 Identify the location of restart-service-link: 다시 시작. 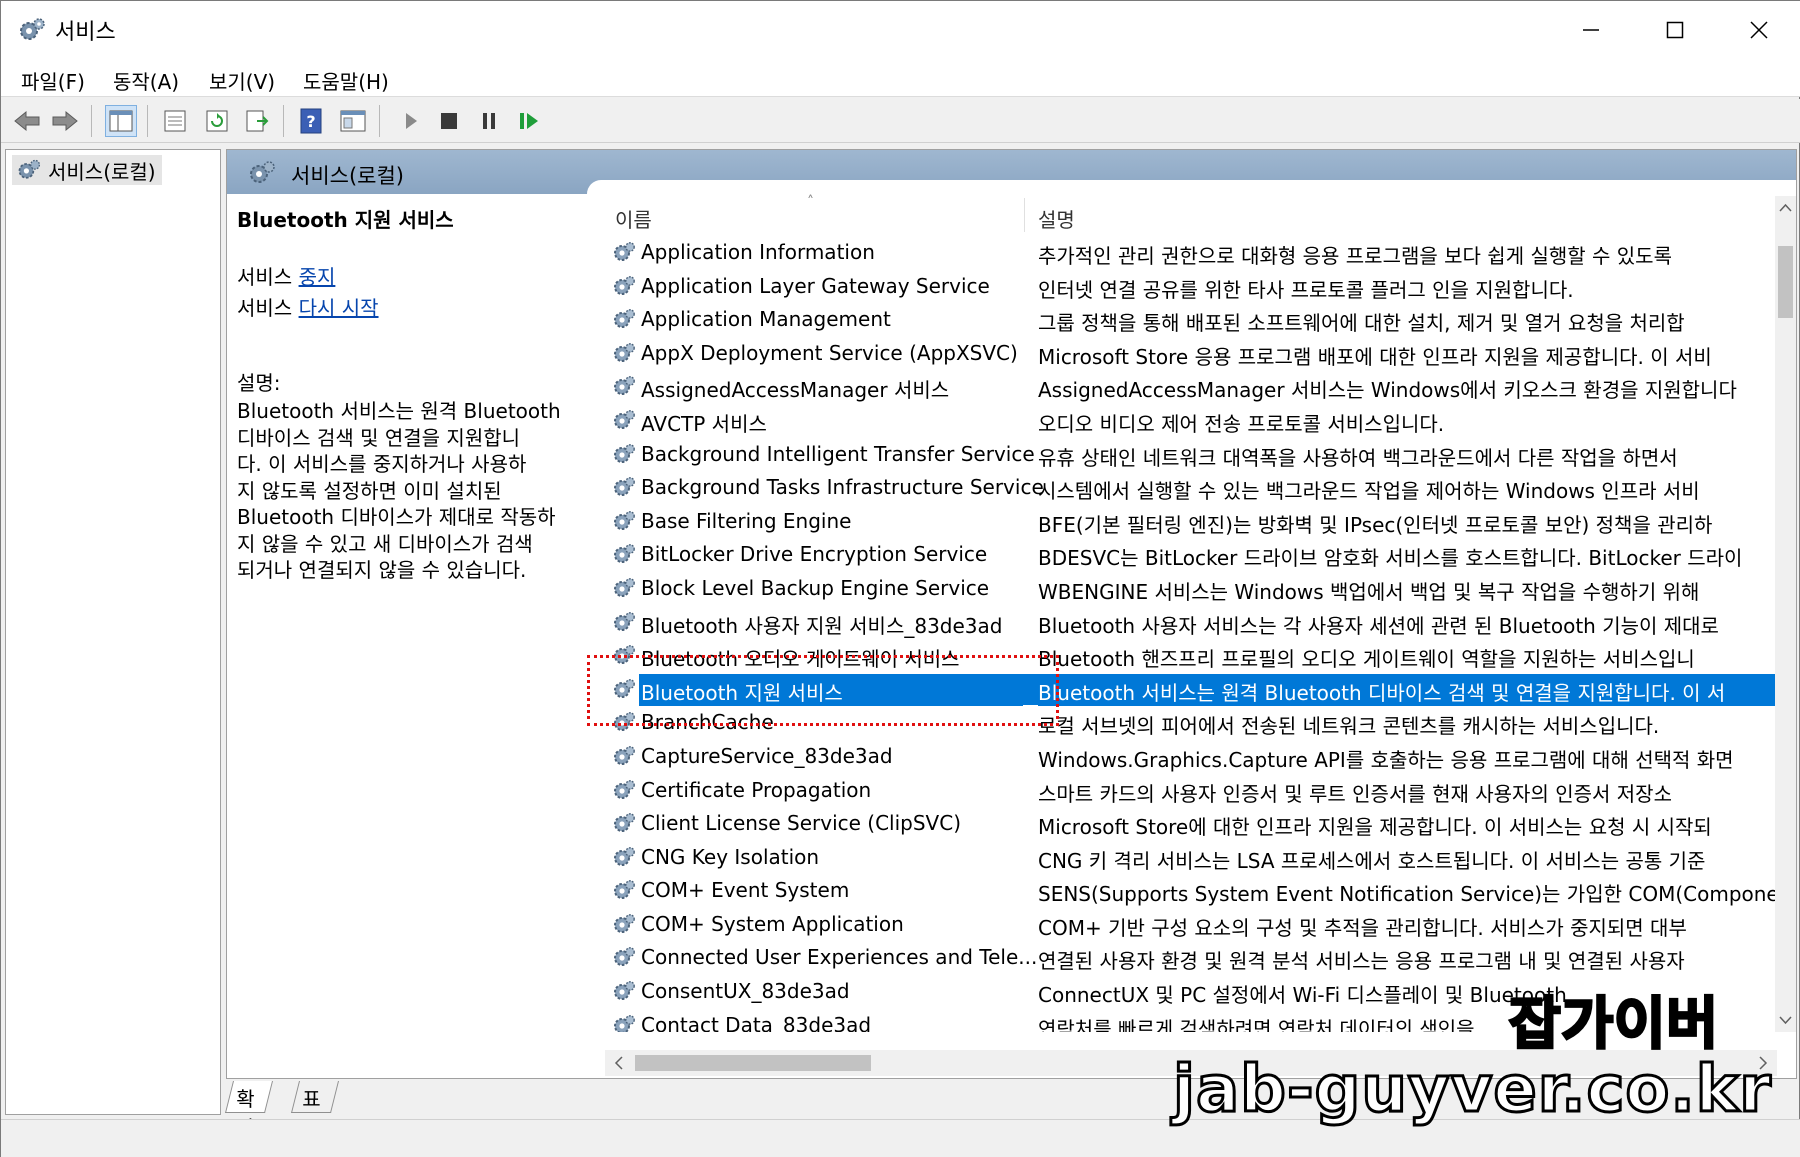
(339, 308).